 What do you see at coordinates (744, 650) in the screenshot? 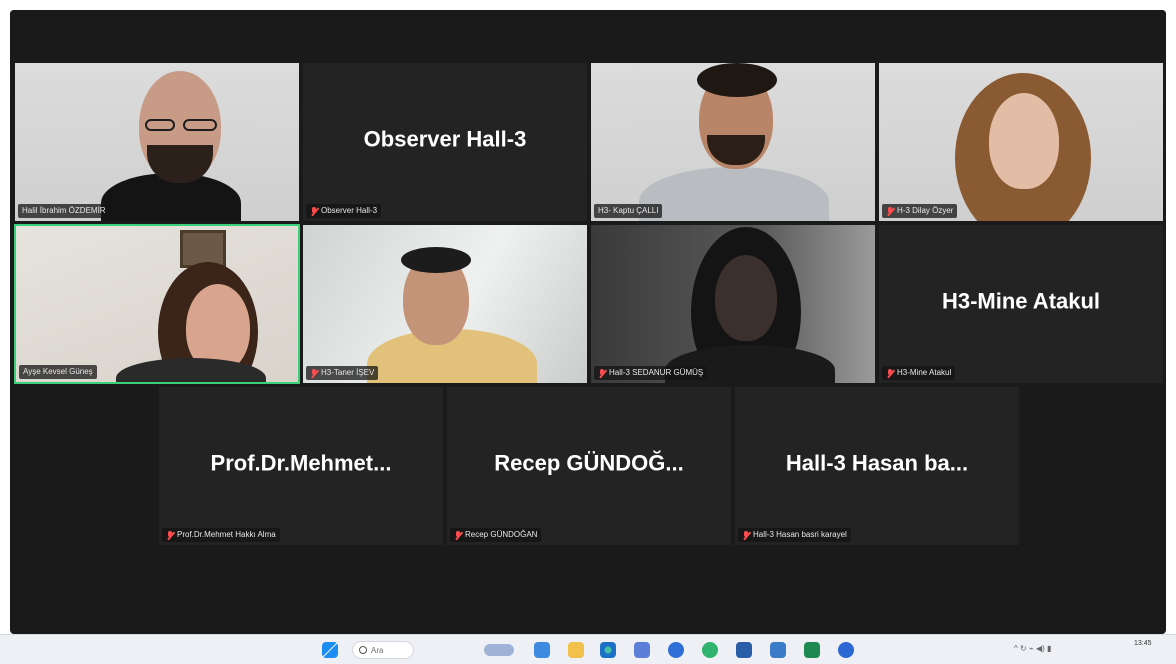
I see `zoom-icon` at bounding box center [744, 650].